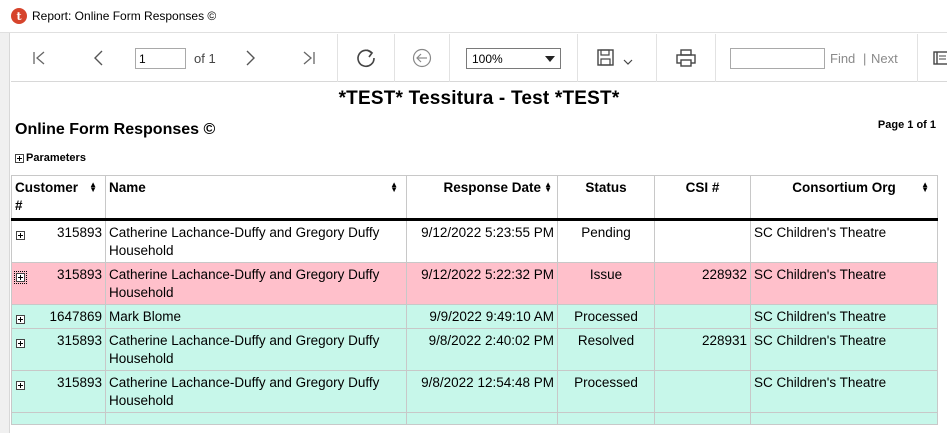 Image resolution: width=947 pixels, height=433 pixels. What do you see at coordinates (606, 283) in the screenshot?
I see `status-cell: Issue` at bounding box center [606, 283].